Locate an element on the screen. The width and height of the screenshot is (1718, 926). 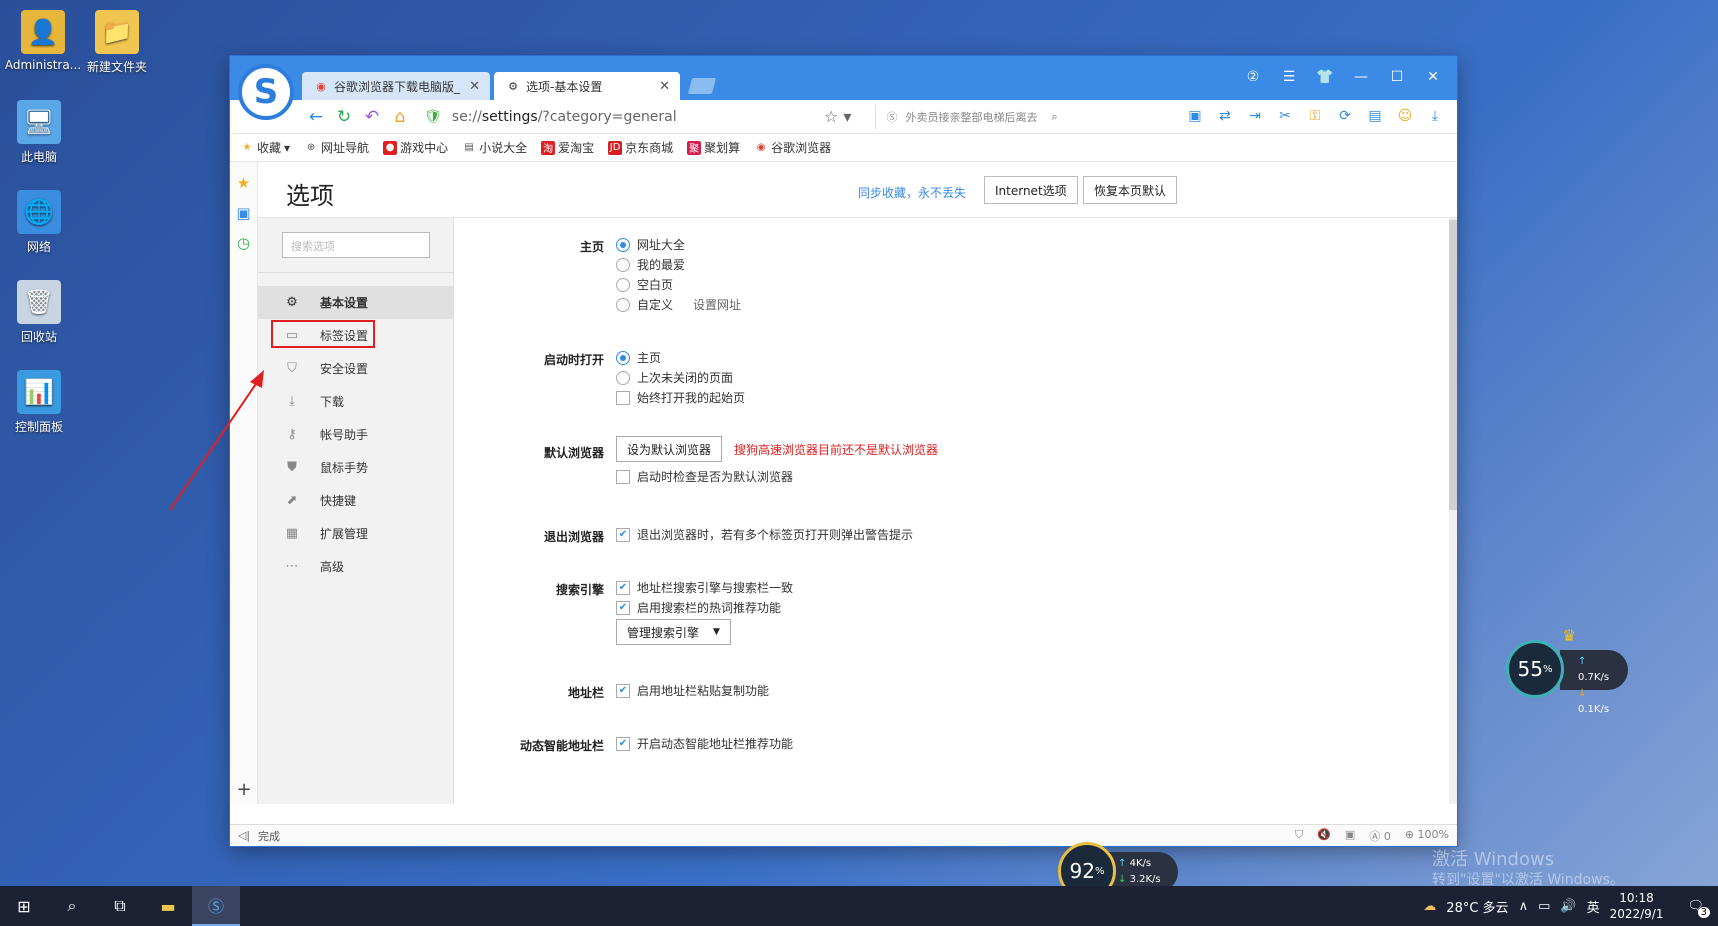
zoom-control: ⊕ 100% is located at coordinates (1427, 836).